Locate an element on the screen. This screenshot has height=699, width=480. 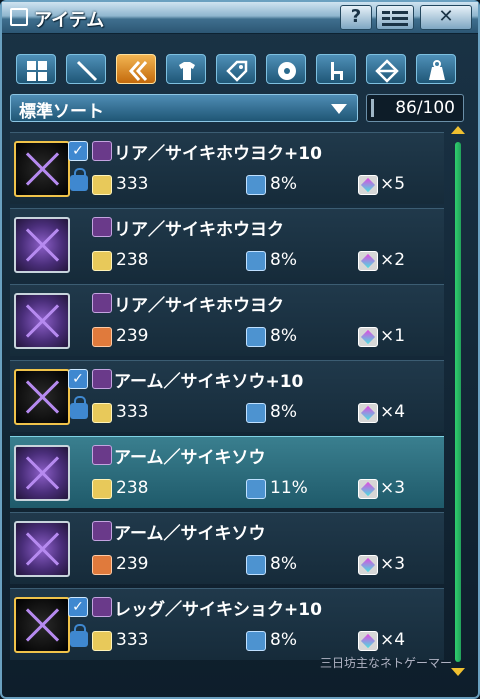
tab-tag is located at coordinates (236, 69).